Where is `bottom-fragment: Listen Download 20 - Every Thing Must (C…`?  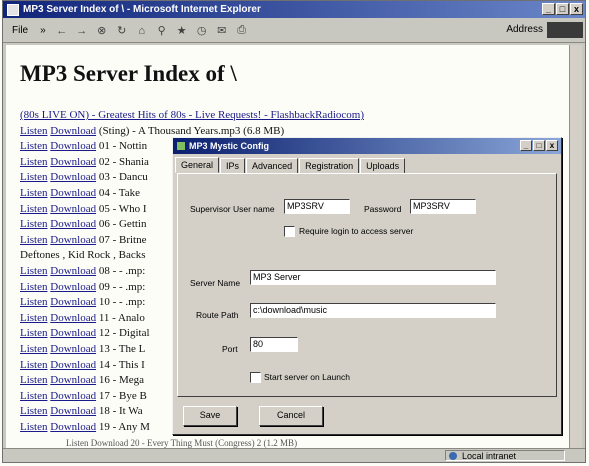
bottom-fragment: Listen Download 20 - Every Thing Must (C… is located at coordinates (182, 443).